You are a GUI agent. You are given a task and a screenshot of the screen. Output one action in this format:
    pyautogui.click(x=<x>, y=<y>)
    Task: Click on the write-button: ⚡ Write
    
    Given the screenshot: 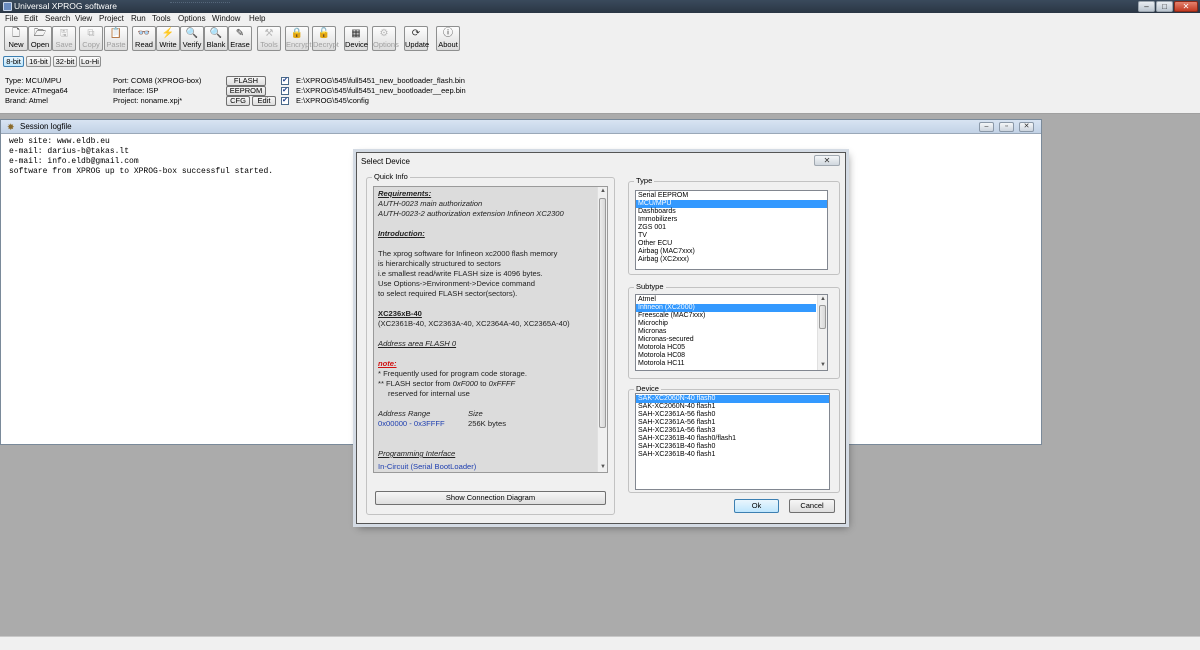 What is the action you would take?
    pyautogui.click(x=168, y=38)
    